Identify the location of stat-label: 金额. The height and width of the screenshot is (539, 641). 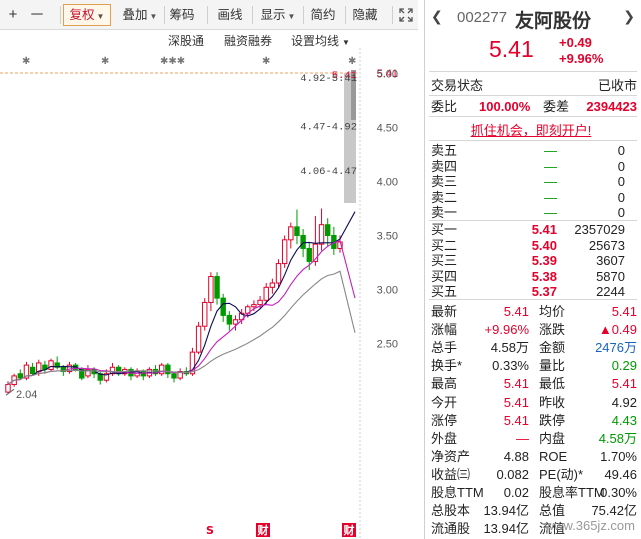
(552, 348).